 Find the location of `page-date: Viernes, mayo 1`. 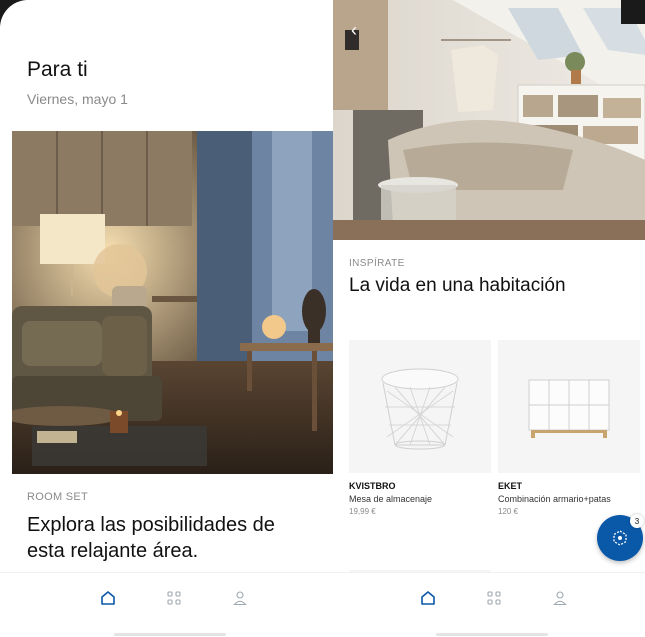

page-date: Viernes, mayo 1 is located at coordinates (77, 99).